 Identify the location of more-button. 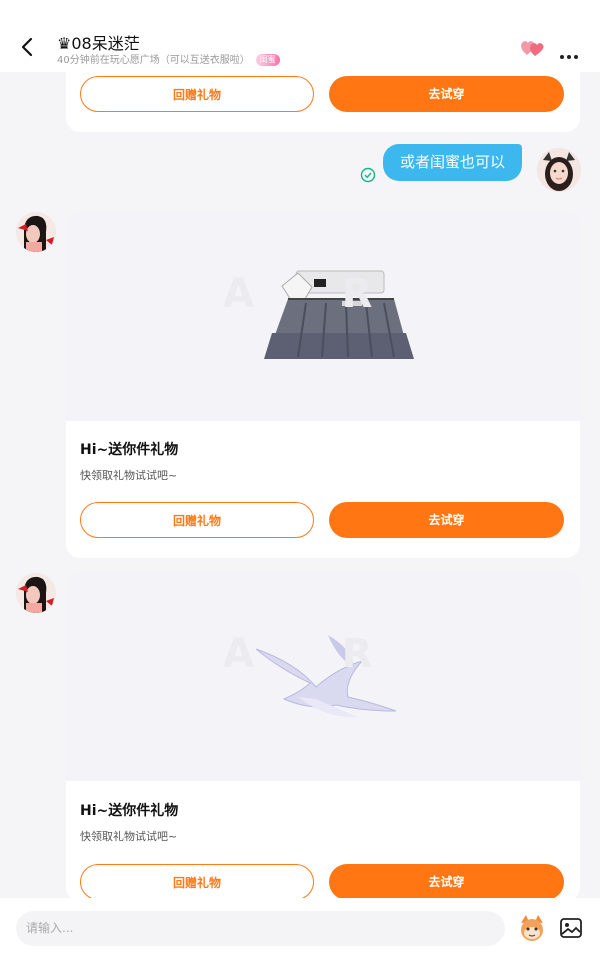
(572, 51).